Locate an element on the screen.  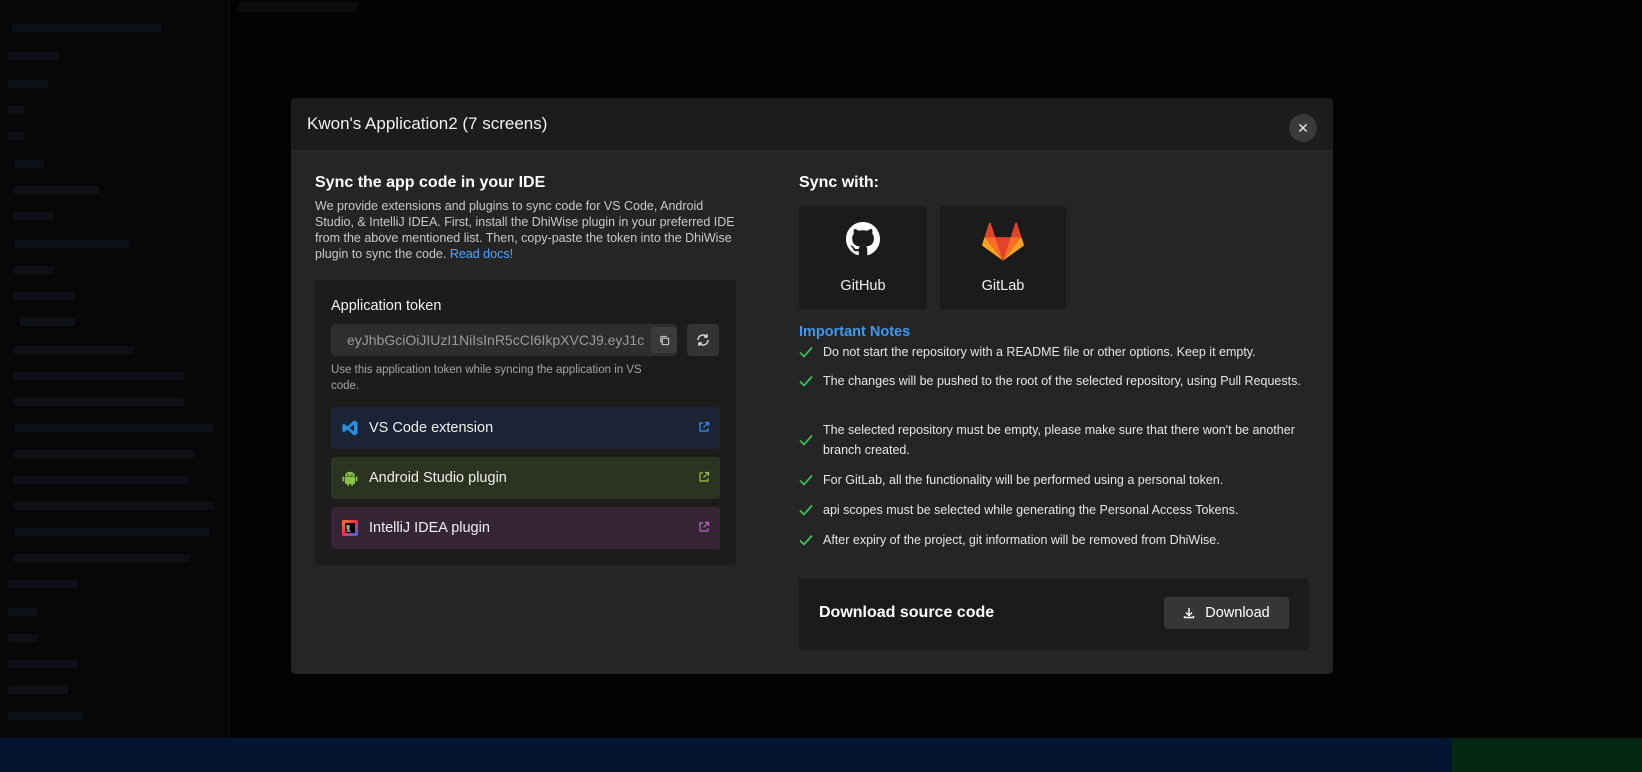
svg-text: IJ is located at coordinates (348, 528).